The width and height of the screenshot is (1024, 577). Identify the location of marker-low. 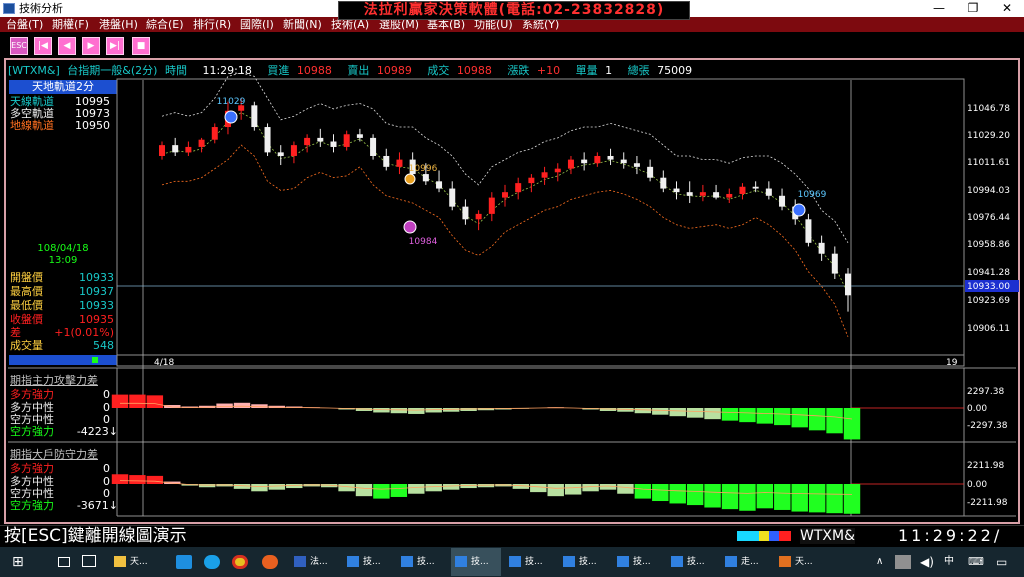
(410, 227).